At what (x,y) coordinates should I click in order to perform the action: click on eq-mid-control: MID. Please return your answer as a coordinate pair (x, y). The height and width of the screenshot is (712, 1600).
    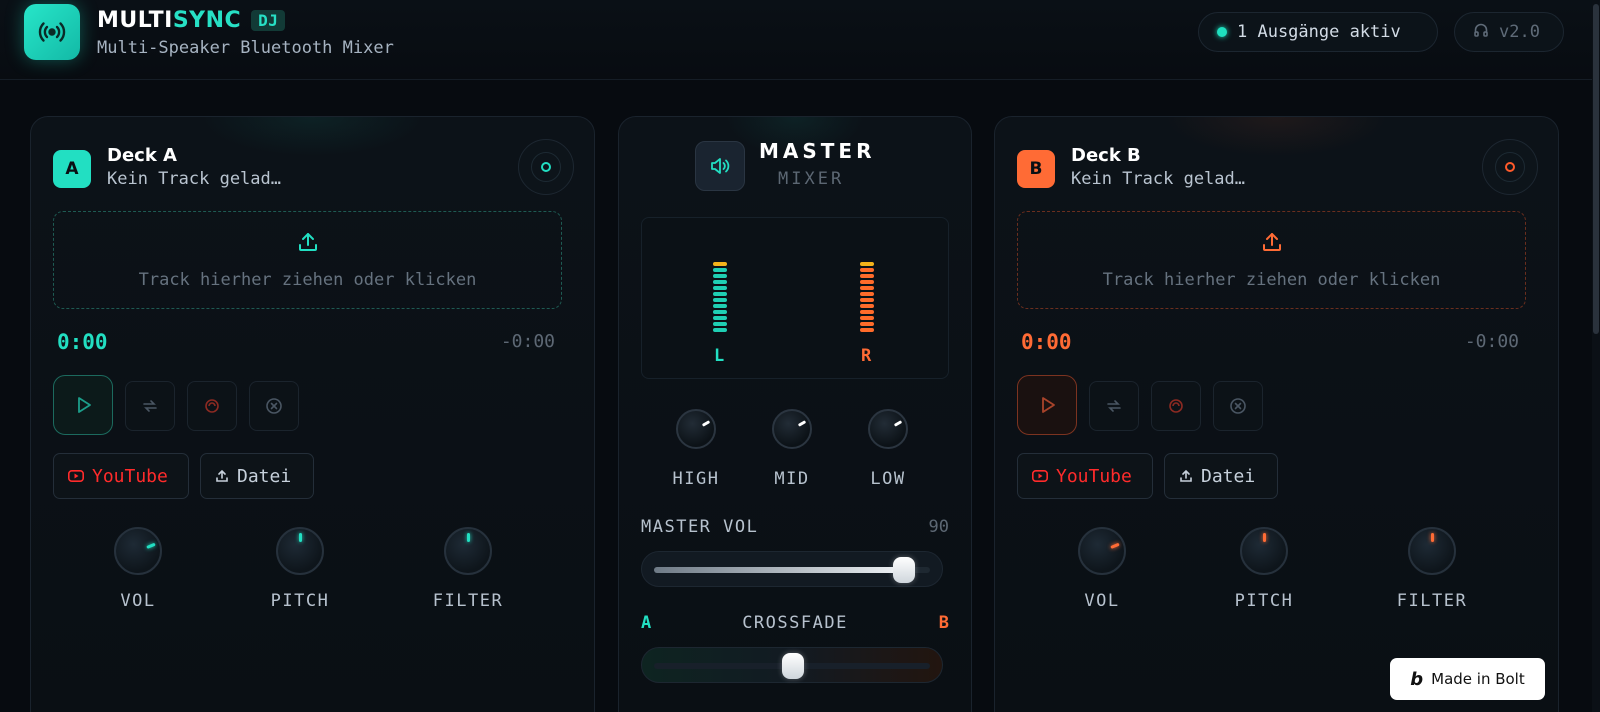
    Looking at the image, I should click on (792, 449).